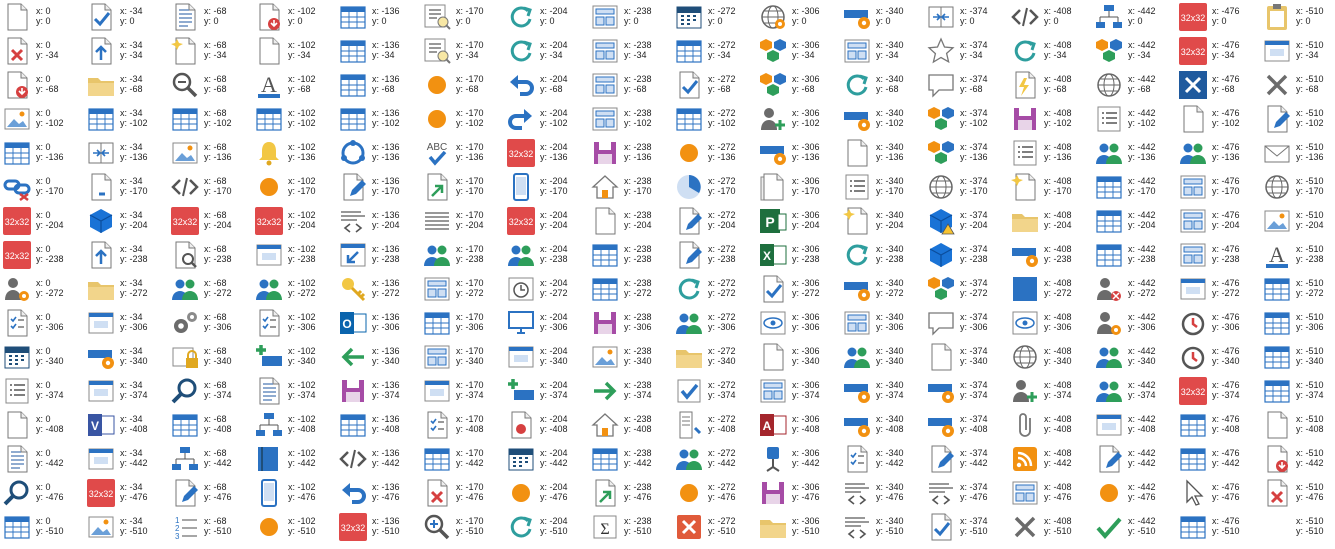  What do you see at coordinates (42, 357) in the screenshot?
I see `icon-cell: x: 0 y: -340` at bounding box center [42, 357].